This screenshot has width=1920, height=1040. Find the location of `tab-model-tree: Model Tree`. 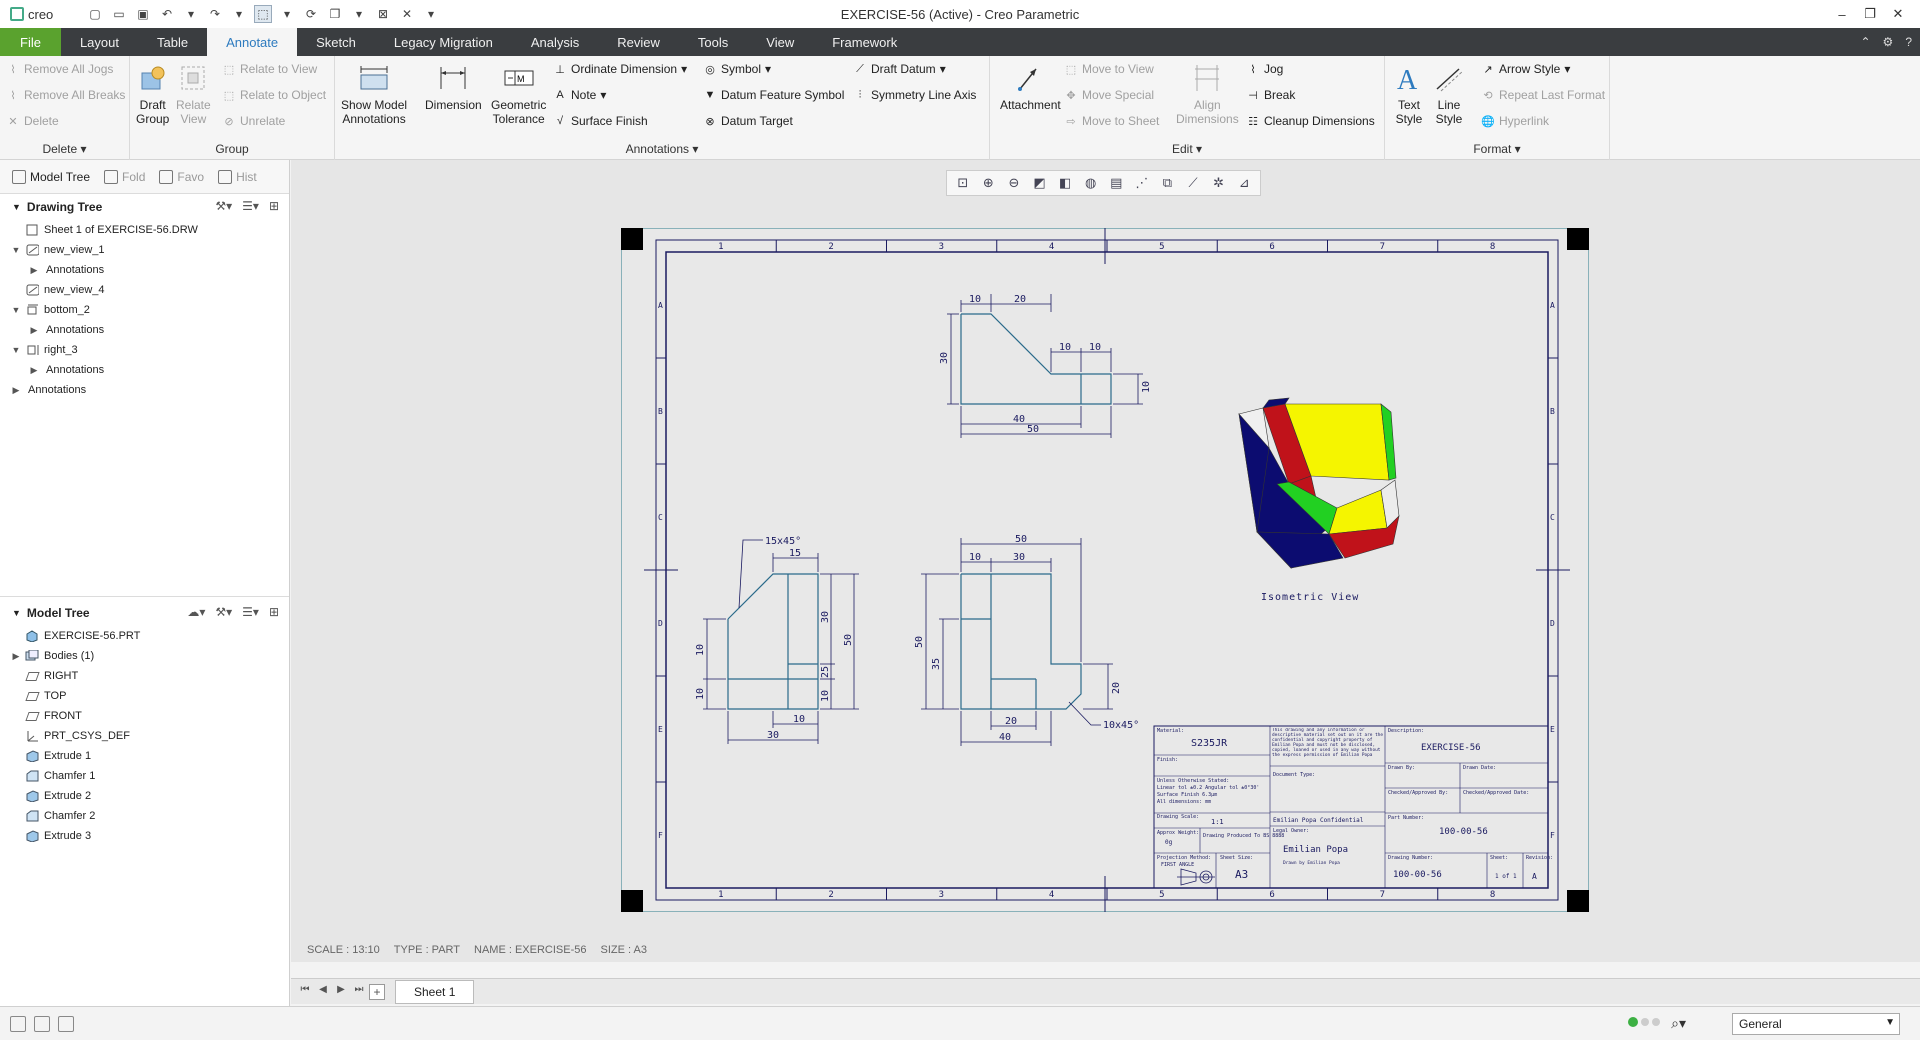

tab-model-tree: Model Tree is located at coordinates (51, 177).